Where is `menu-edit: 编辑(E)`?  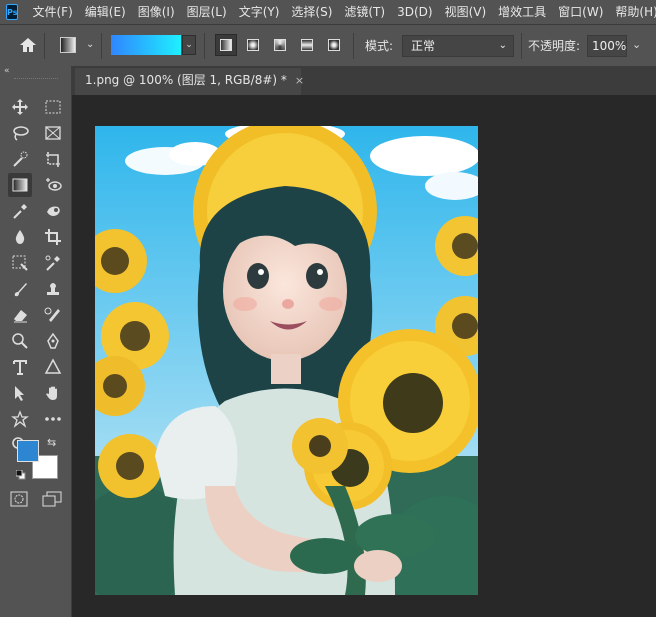
menu-edit: 编辑(E) is located at coordinates (105, 12).